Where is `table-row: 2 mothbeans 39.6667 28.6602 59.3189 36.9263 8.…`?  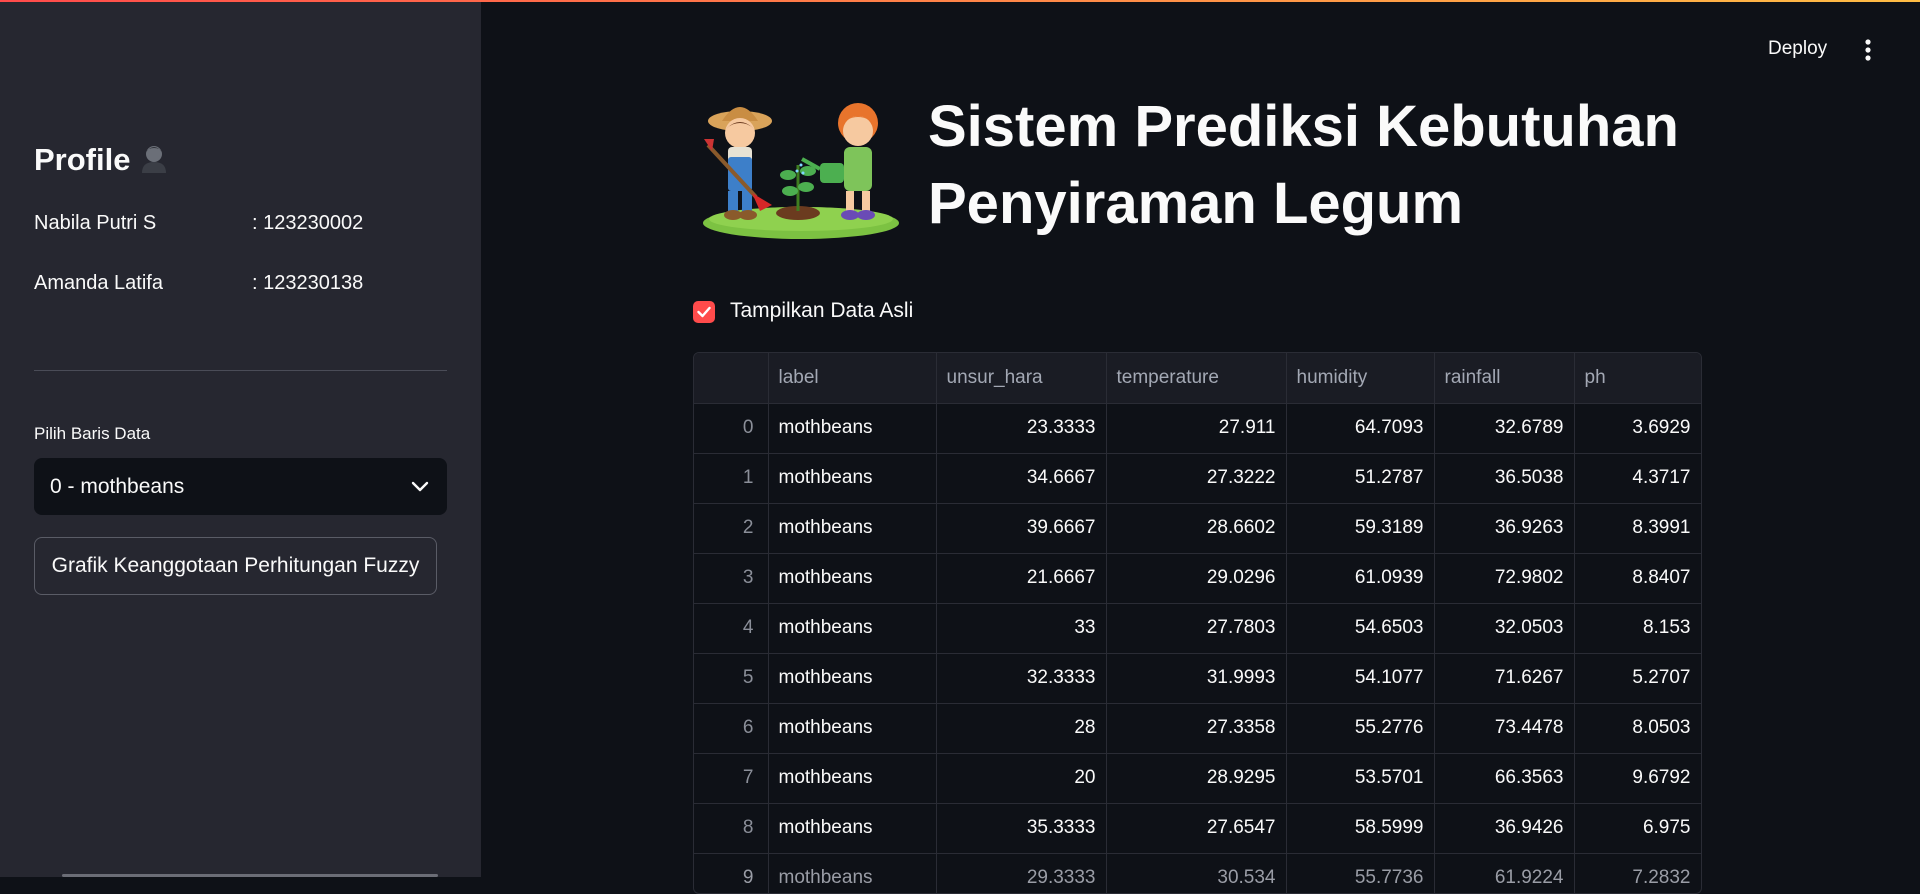 table-row: 2 mothbeans 39.6667 28.6602 59.3189 36.9263 8.… is located at coordinates (1197, 528).